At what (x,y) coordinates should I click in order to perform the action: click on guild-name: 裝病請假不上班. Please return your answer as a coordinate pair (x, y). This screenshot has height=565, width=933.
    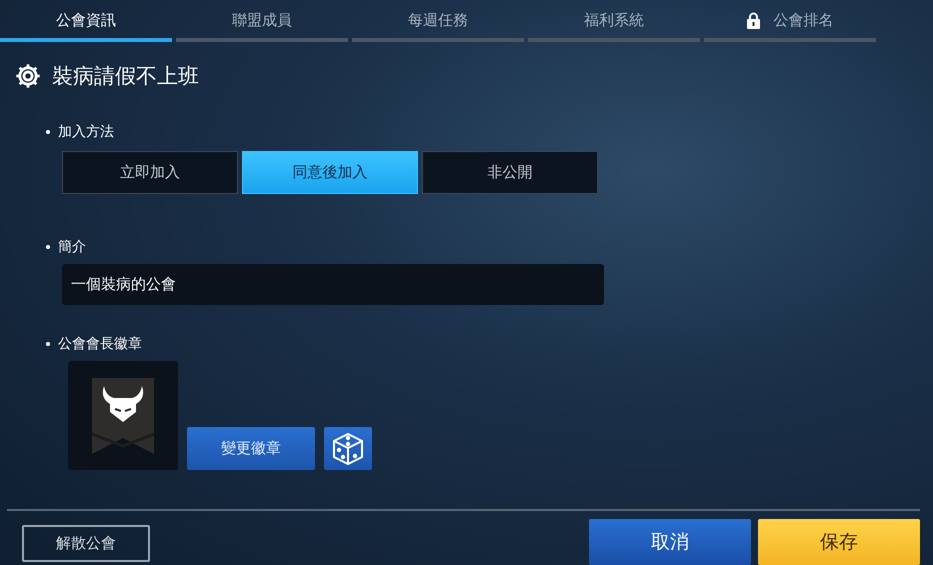
    Looking at the image, I should click on (125, 76).